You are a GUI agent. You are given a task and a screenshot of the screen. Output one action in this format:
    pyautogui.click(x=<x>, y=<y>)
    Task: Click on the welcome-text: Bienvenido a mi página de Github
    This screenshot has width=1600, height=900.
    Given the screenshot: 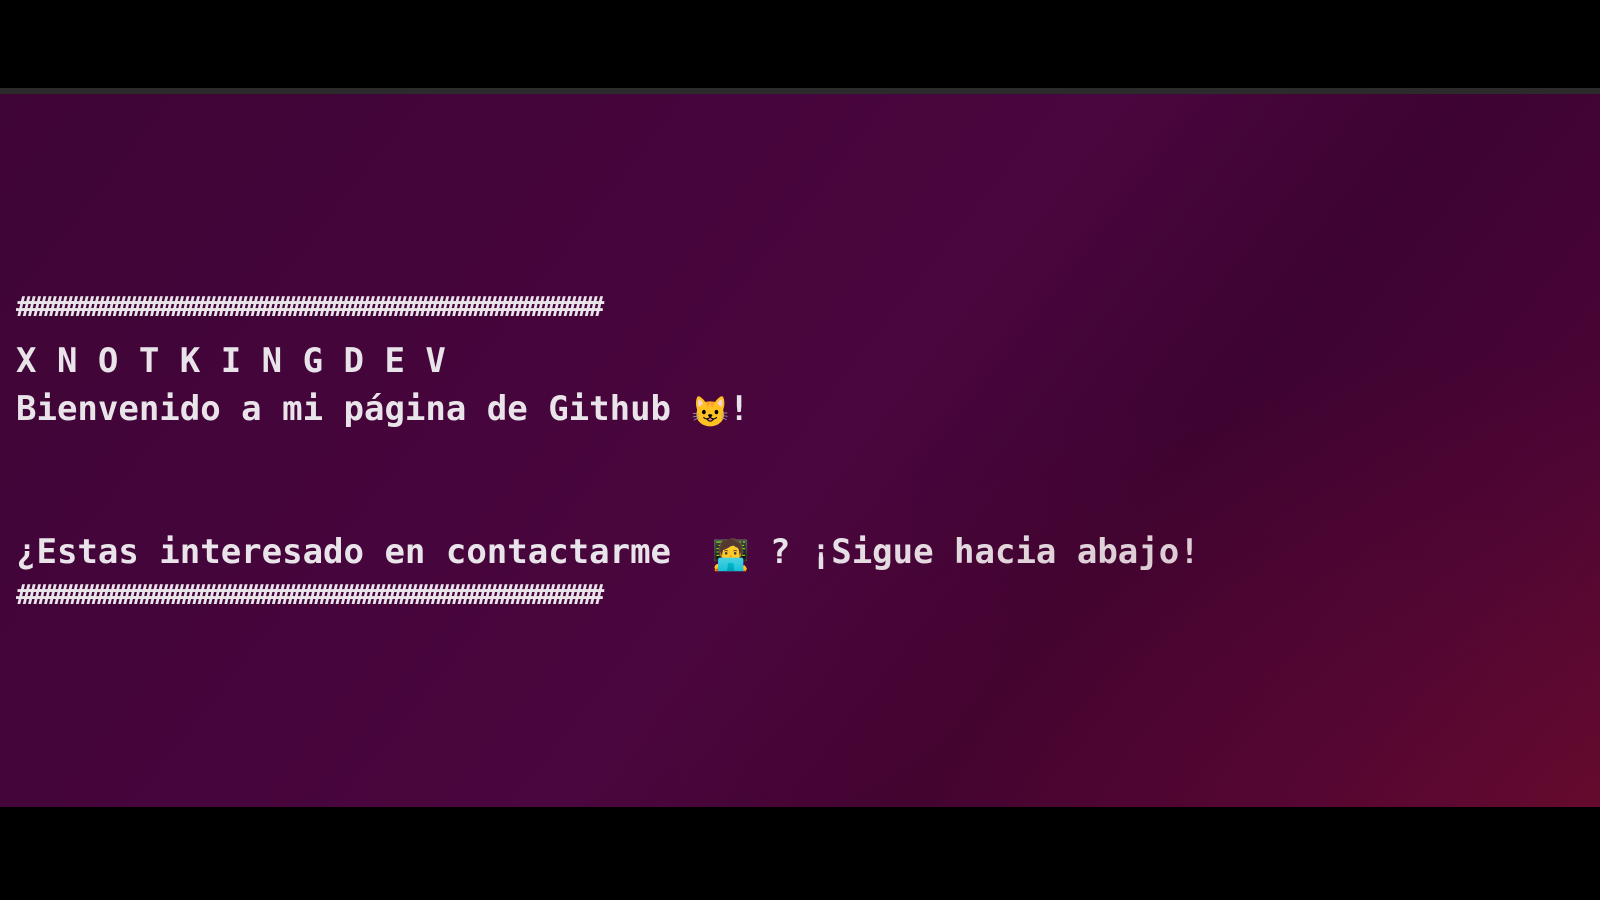 What is the action you would take?
    pyautogui.click(x=354, y=409)
    